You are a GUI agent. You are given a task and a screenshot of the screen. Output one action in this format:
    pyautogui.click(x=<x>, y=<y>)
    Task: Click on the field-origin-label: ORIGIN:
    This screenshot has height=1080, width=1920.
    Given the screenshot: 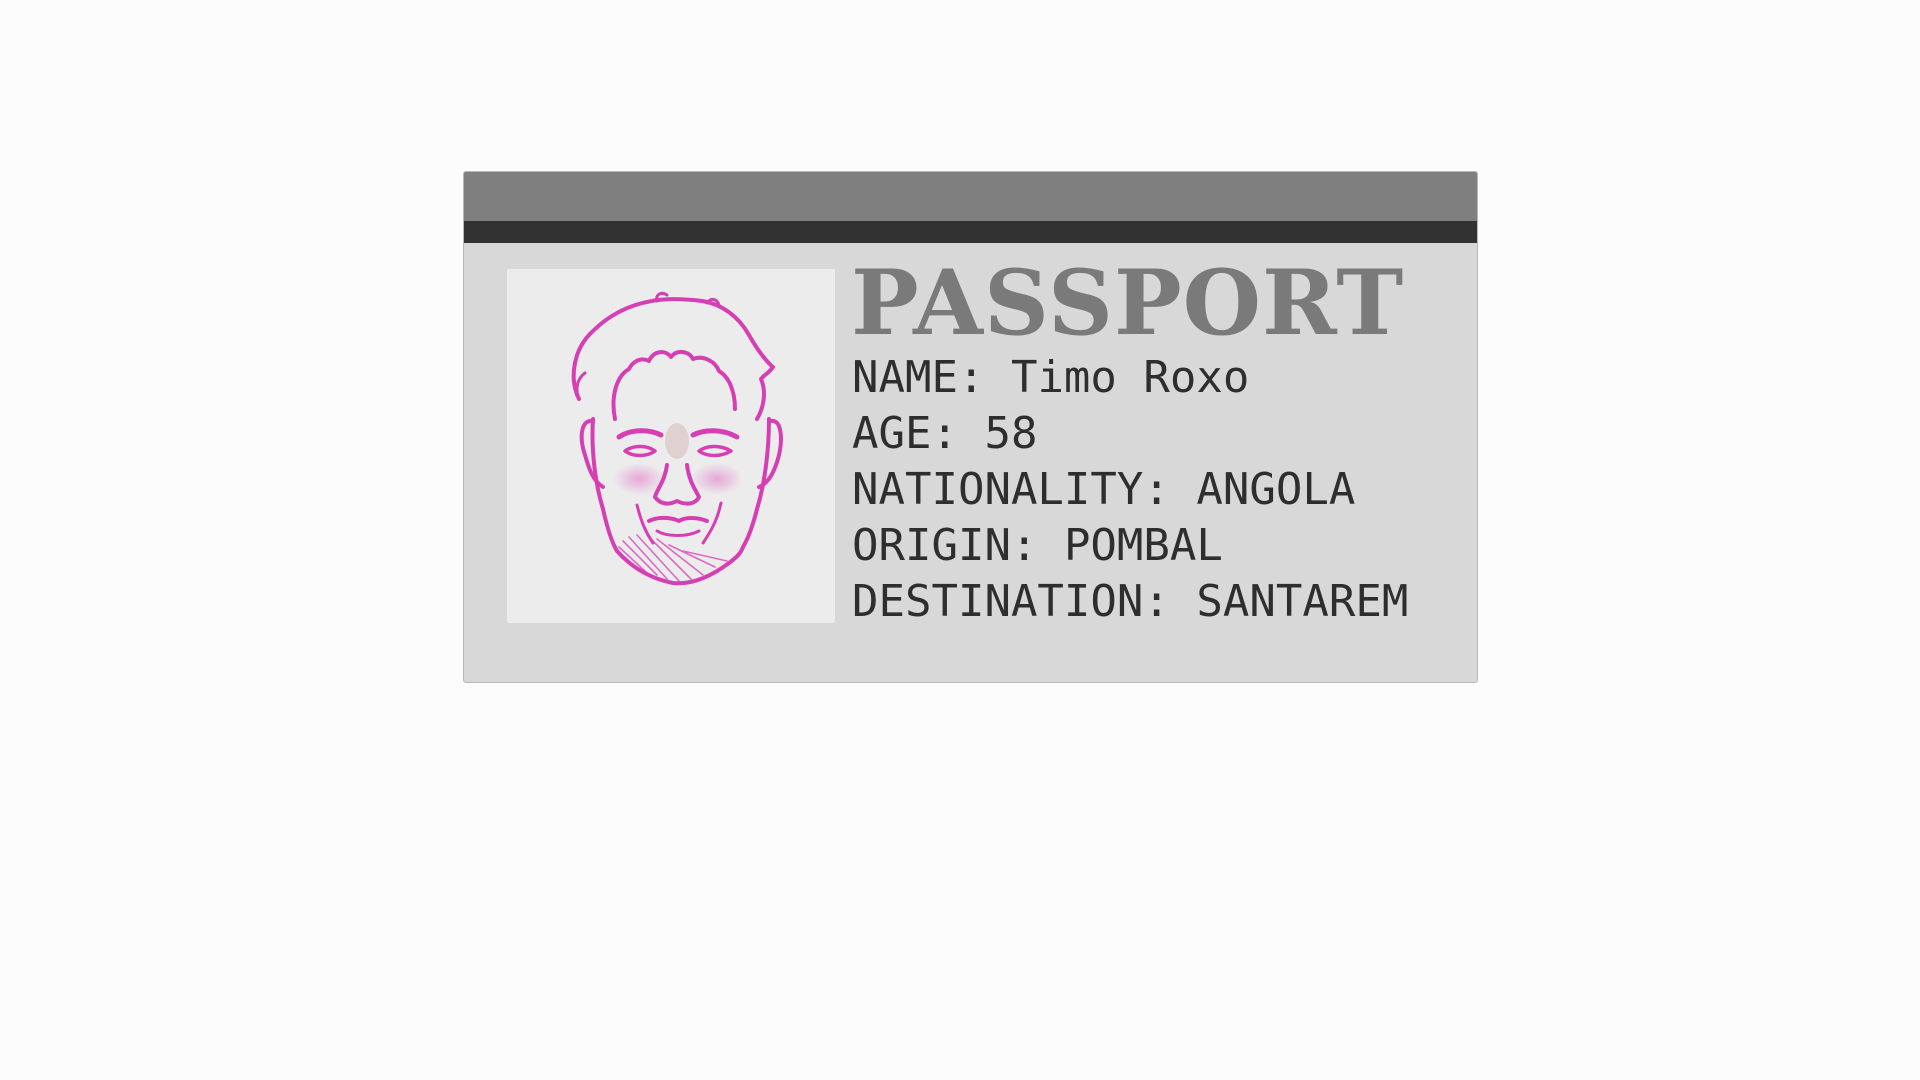 What is the action you would take?
    pyautogui.click(x=945, y=545)
    